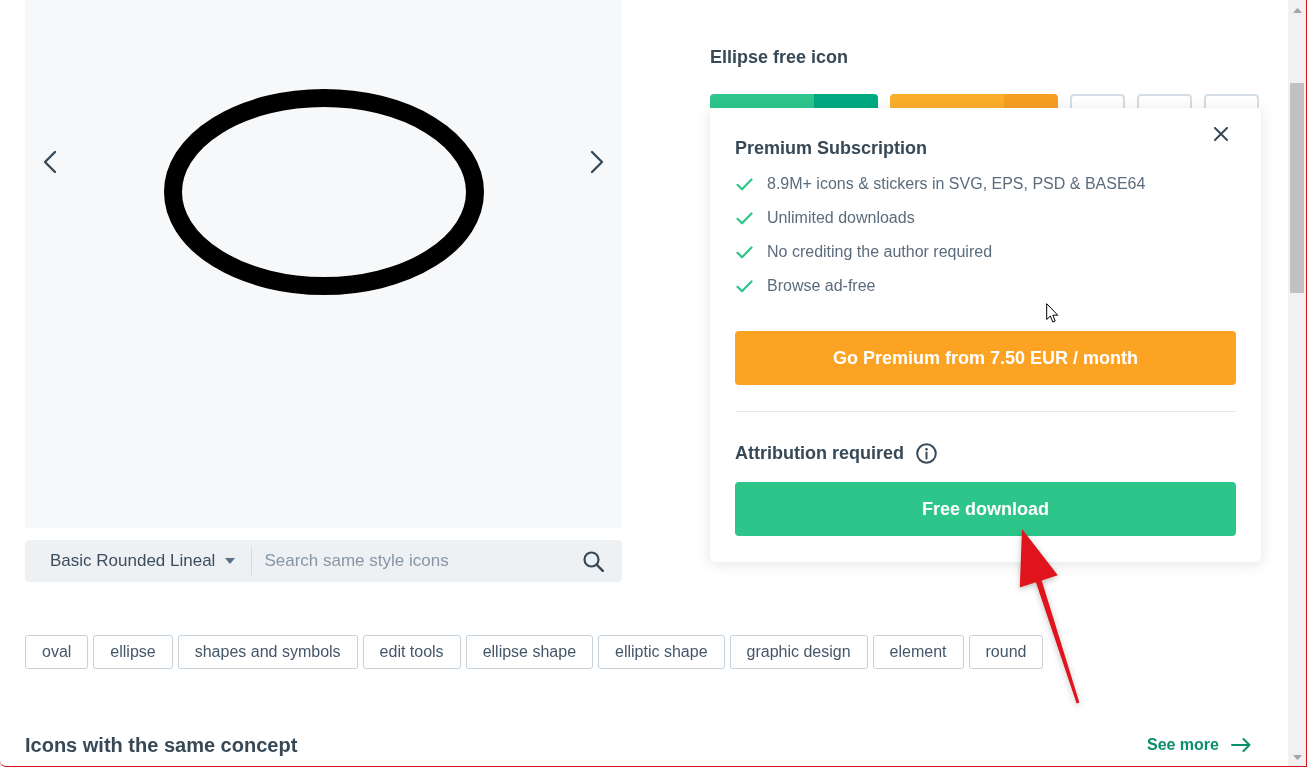 The width and height of the screenshot is (1307, 767). I want to click on caret-icon, so click(230, 561).